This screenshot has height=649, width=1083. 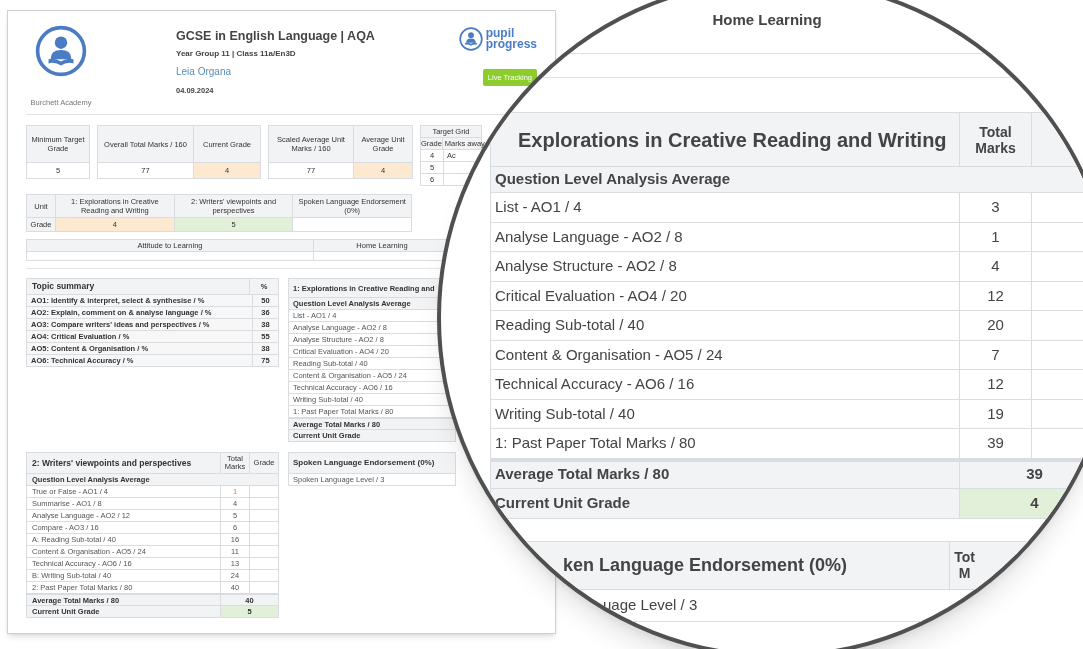 I want to click on brand-logo-icon, so click(x=470, y=39).